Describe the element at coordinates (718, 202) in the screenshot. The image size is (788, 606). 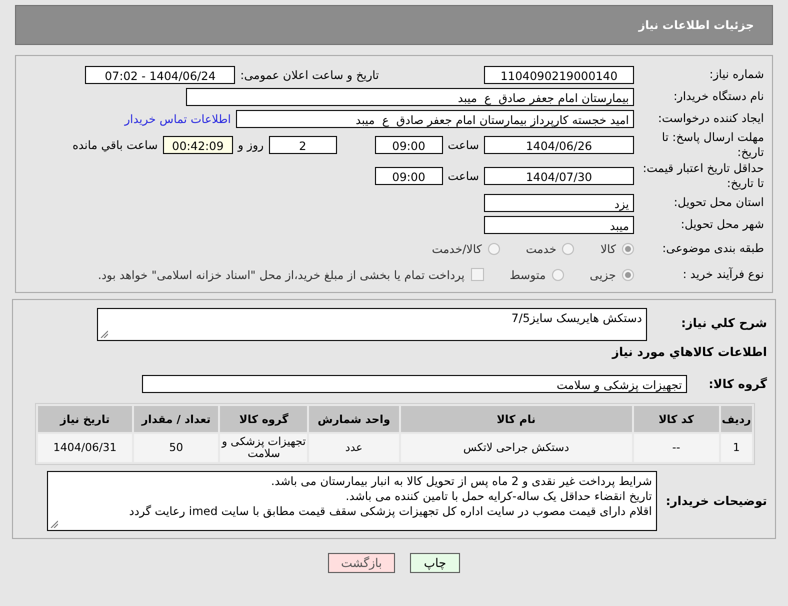
I see `field-label: استان محل تحویل:` at that location.